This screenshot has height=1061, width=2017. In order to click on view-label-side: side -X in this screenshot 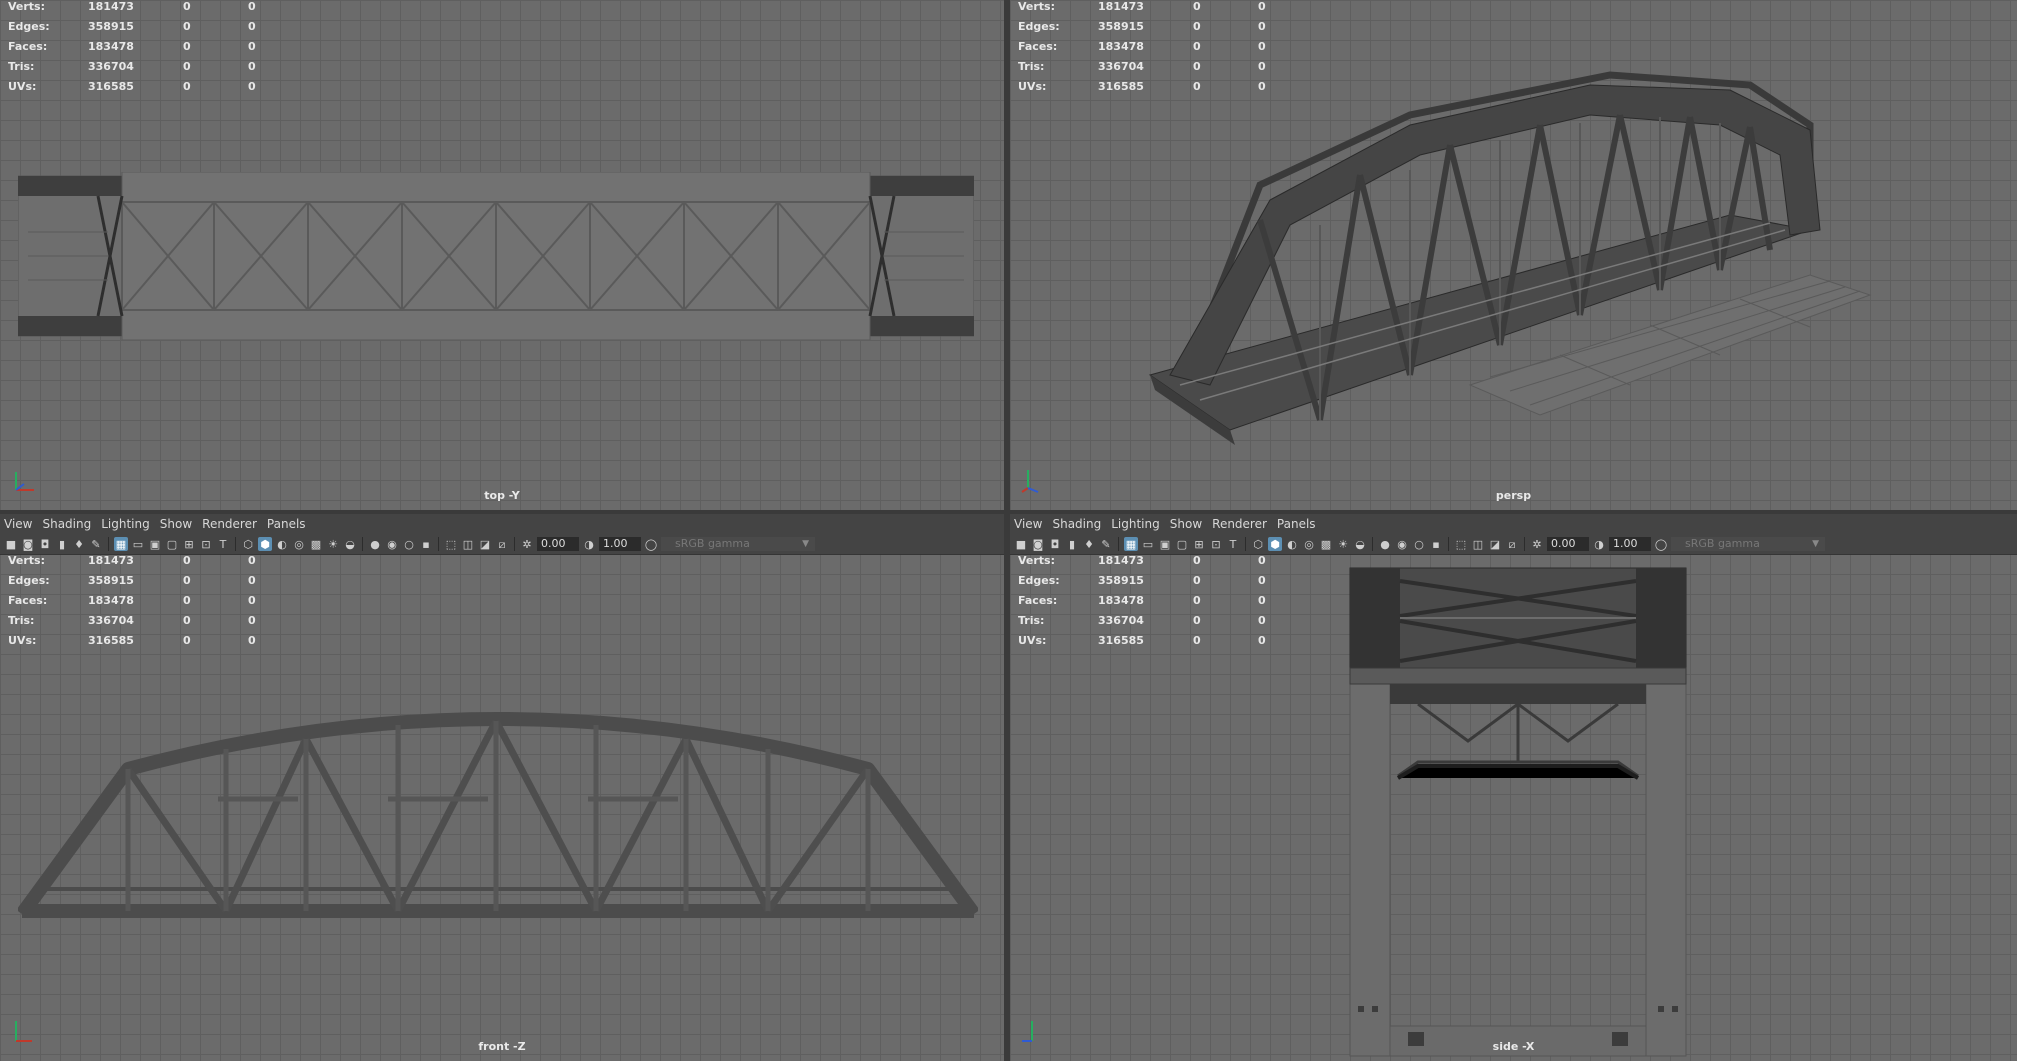, I will do `click(1513, 1046)`.